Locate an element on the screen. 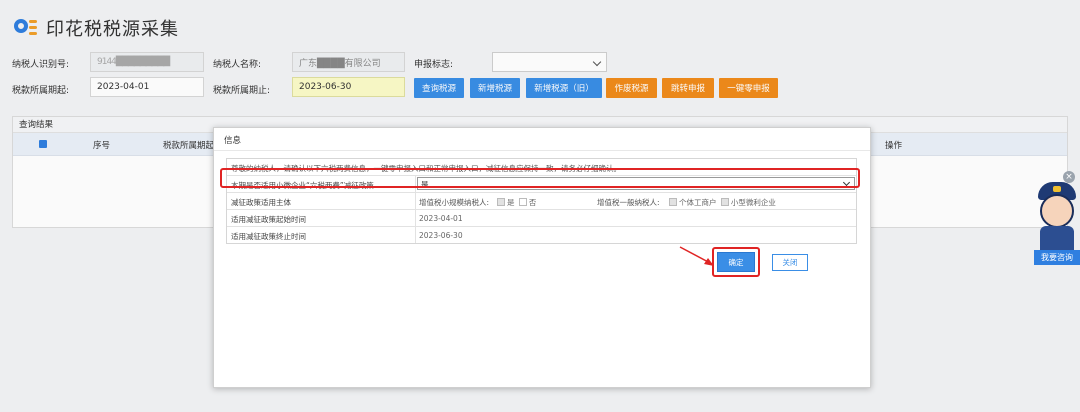 The width and height of the screenshot is (1080, 412). avatar-body is located at coordinates (1057, 239).